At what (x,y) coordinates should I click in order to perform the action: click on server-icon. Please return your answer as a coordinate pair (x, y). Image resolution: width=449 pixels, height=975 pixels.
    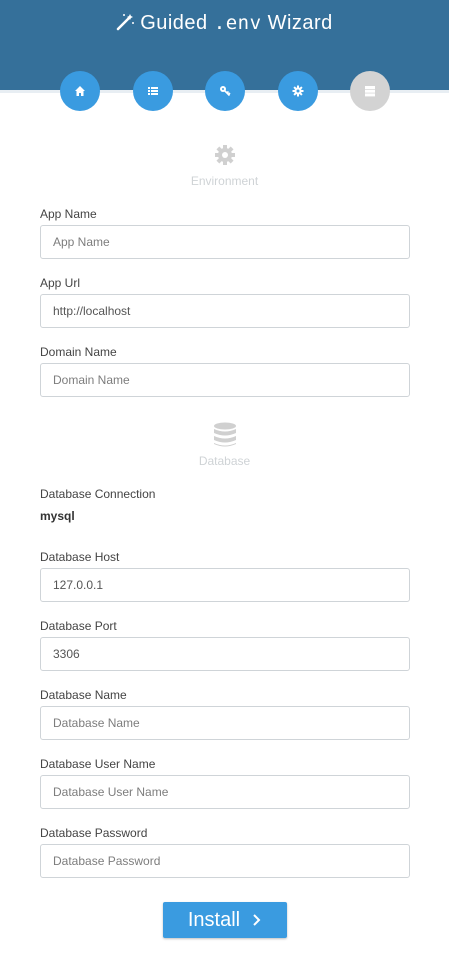
    Looking at the image, I should click on (370, 91).